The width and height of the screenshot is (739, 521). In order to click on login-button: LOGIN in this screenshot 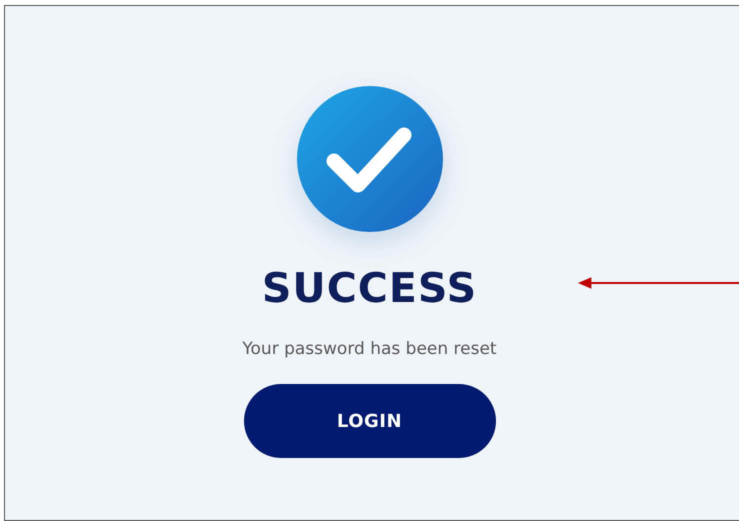, I will do `click(370, 421)`.